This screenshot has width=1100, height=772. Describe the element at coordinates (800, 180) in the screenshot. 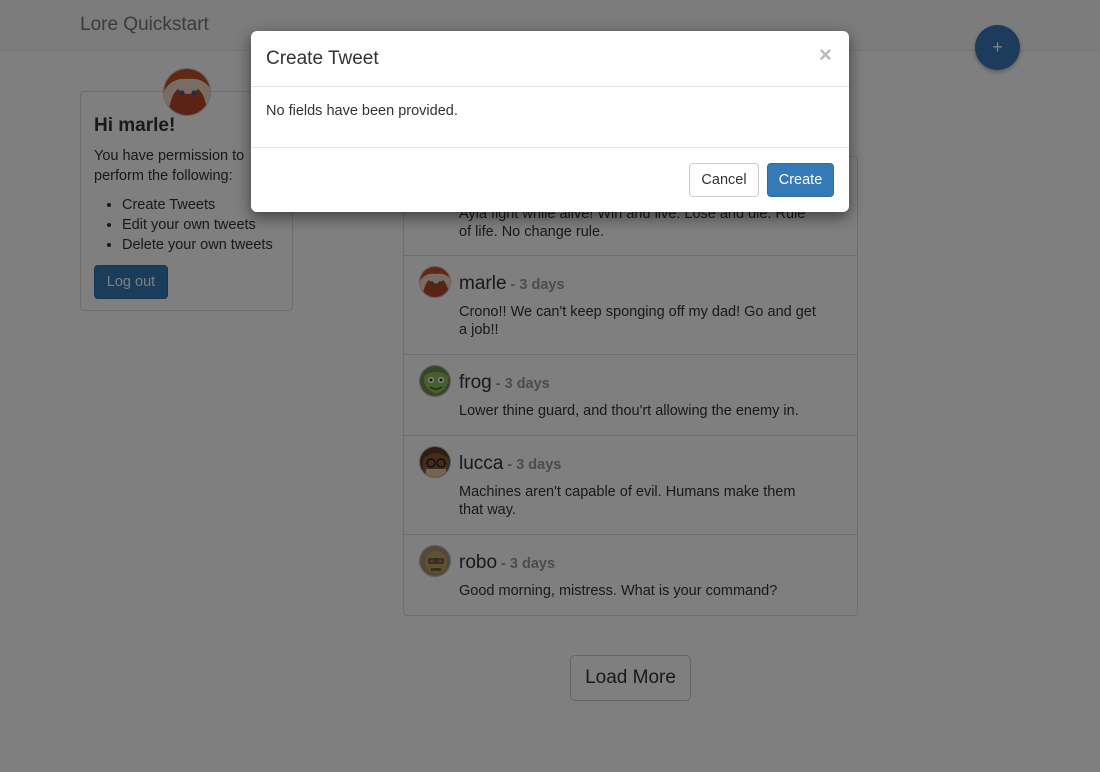

I see `create-button: Create` at that location.